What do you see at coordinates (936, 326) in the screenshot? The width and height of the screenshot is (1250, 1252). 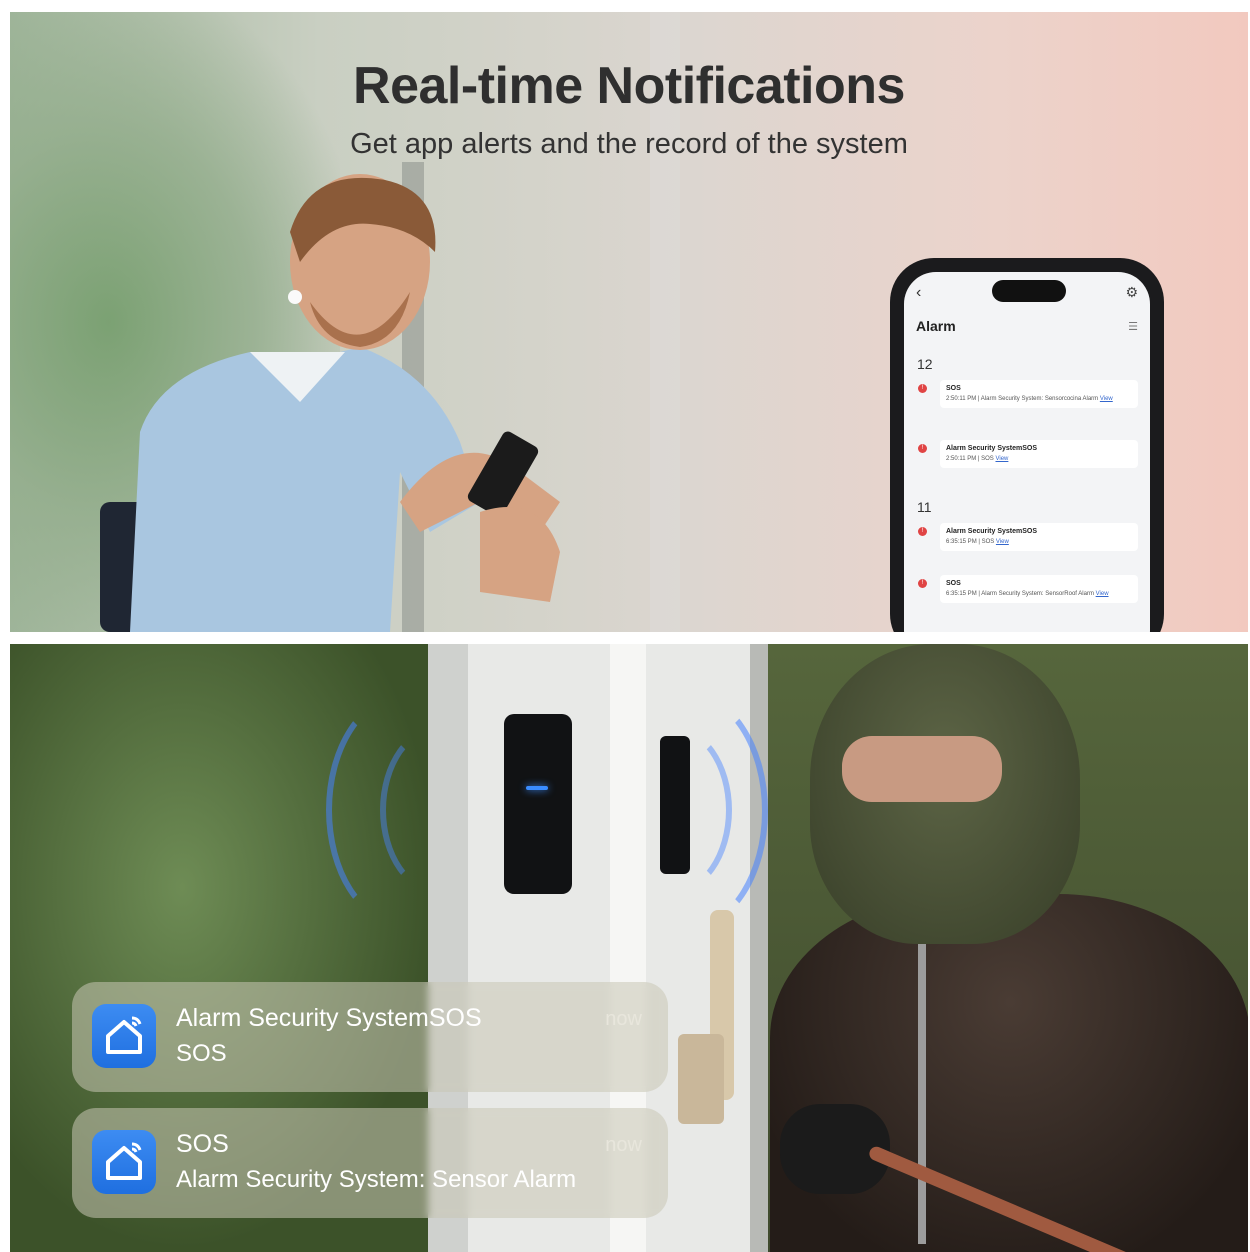 I see `screen-title: Alarm` at bounding box center [936, 326].